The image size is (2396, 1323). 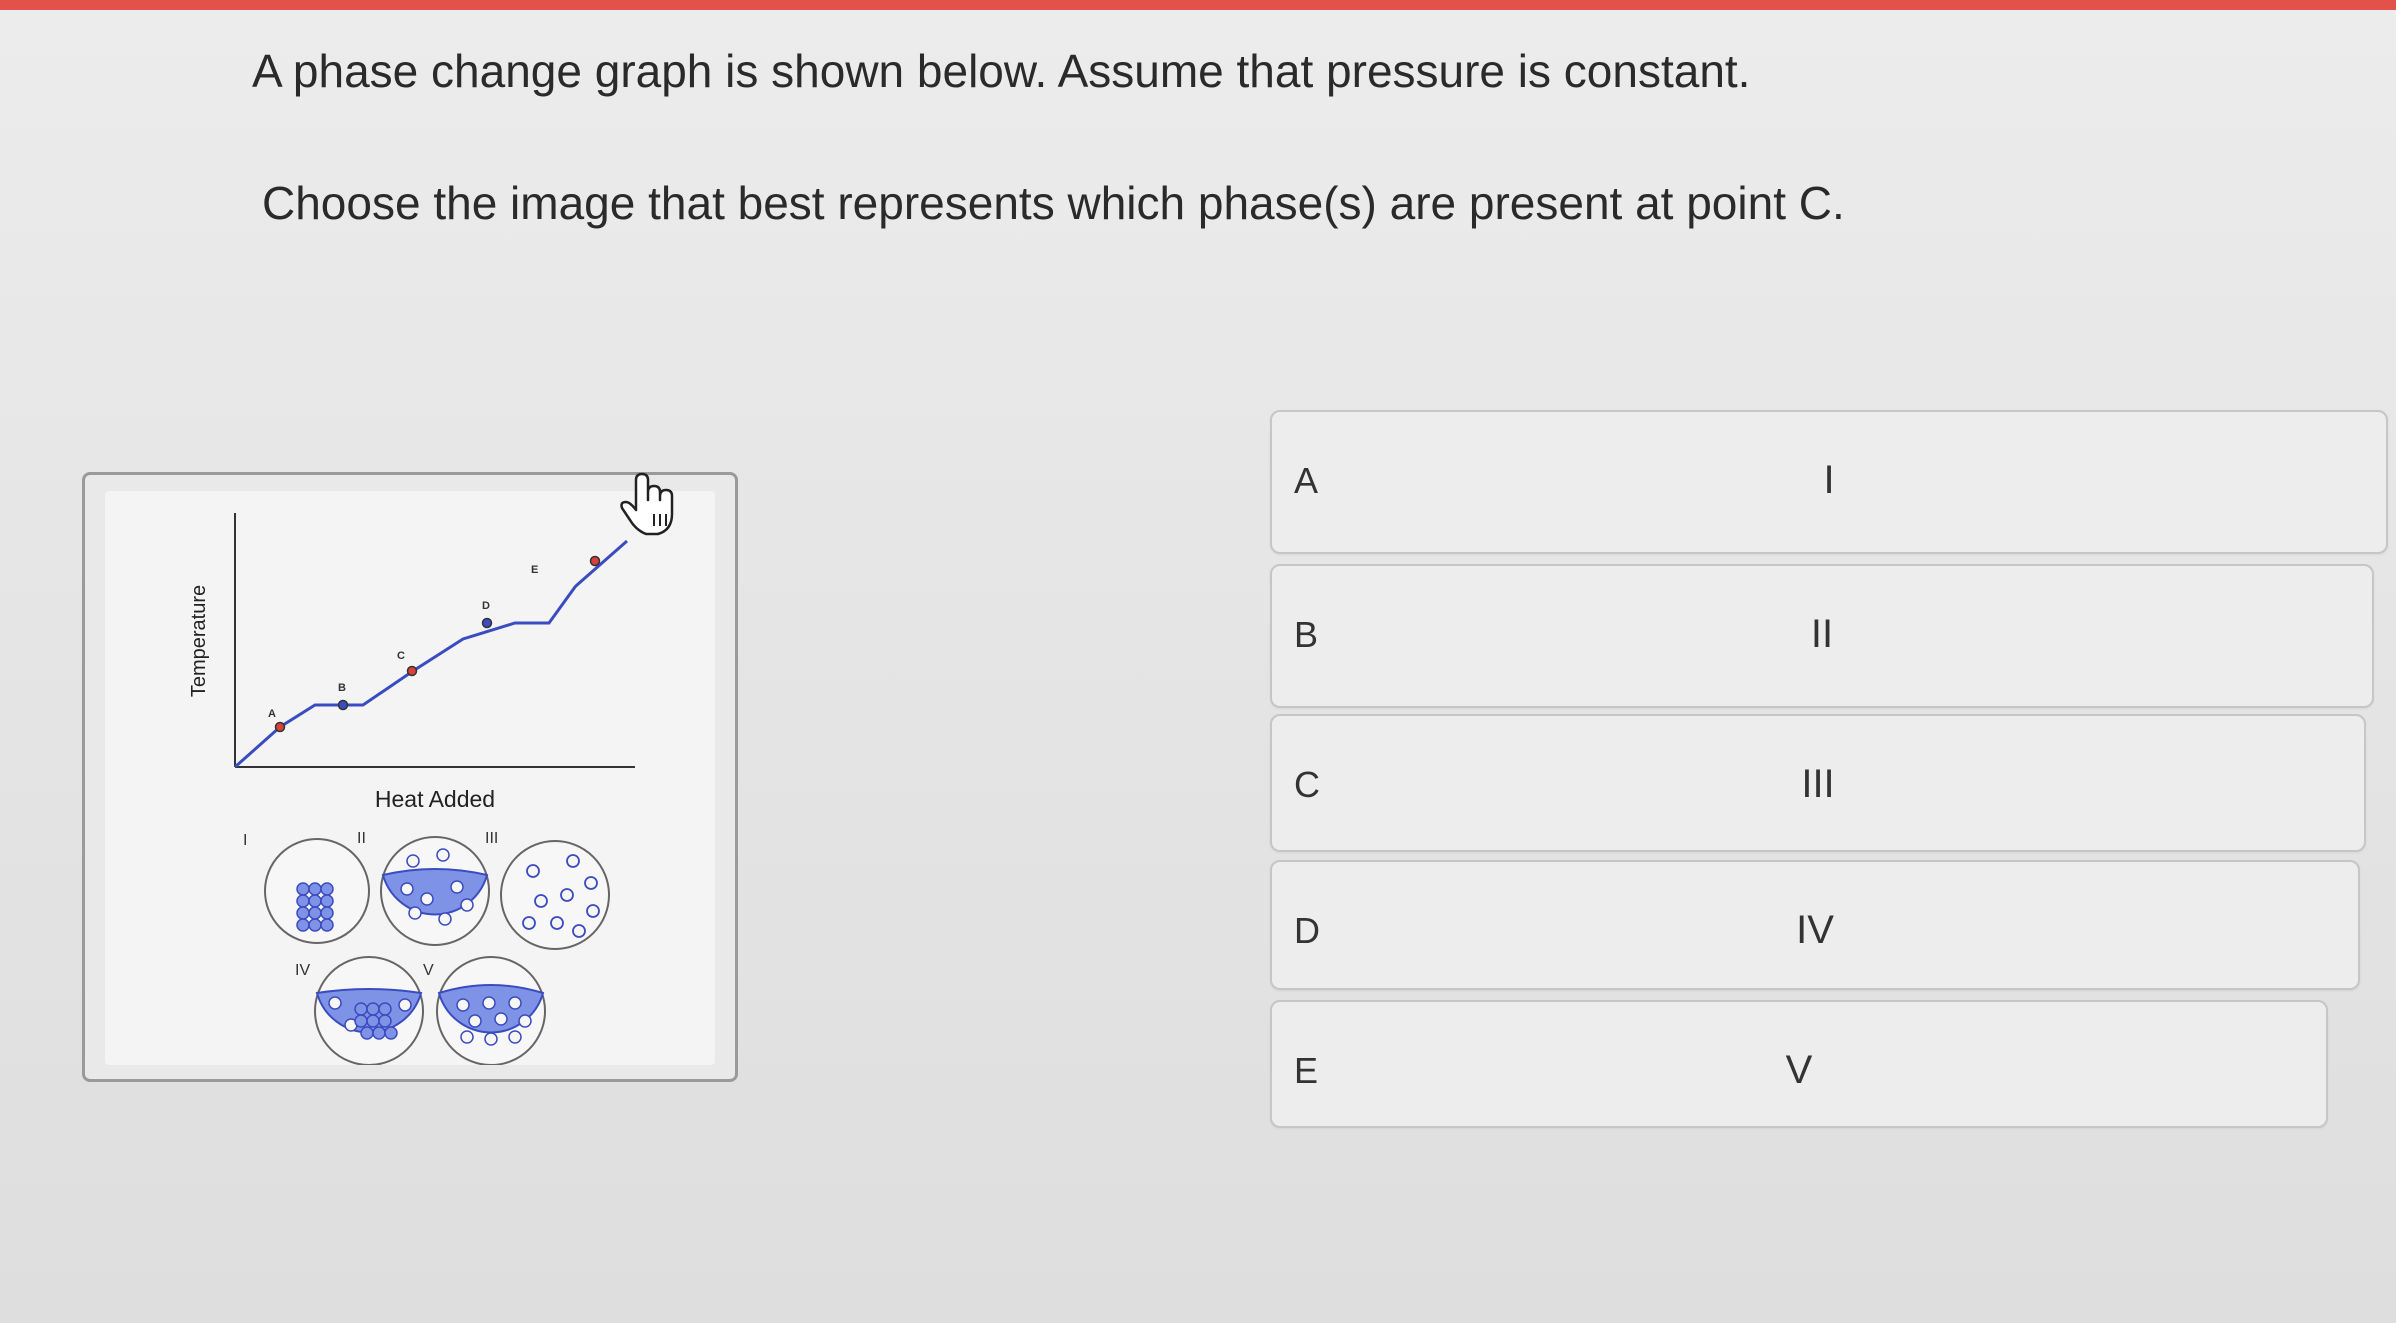 I want to click on option-a-row: A I, so click(x=1829, y=482).